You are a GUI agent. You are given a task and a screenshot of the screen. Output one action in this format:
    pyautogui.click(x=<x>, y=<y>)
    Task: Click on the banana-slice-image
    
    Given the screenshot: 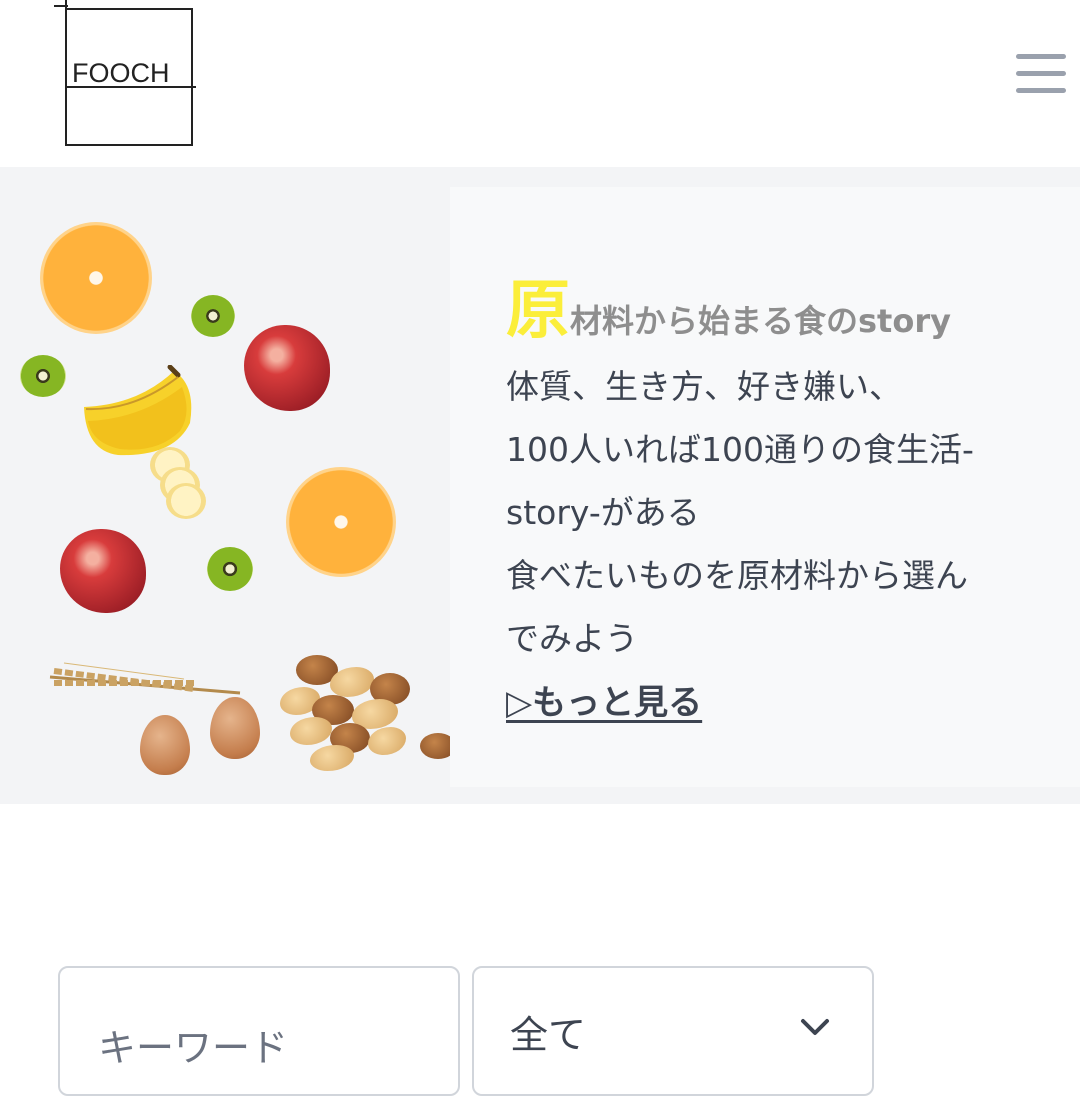 What is the action you would take?
    pyautogui.click(x=186, y=501)
    